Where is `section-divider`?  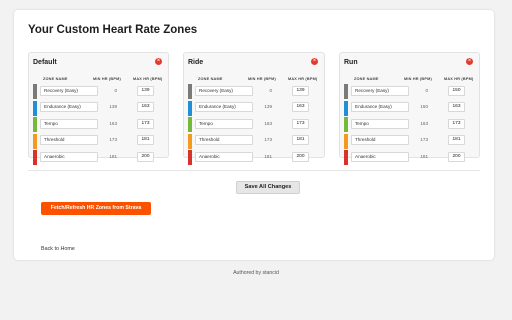 section-divider is located at coordinates (254, 170).